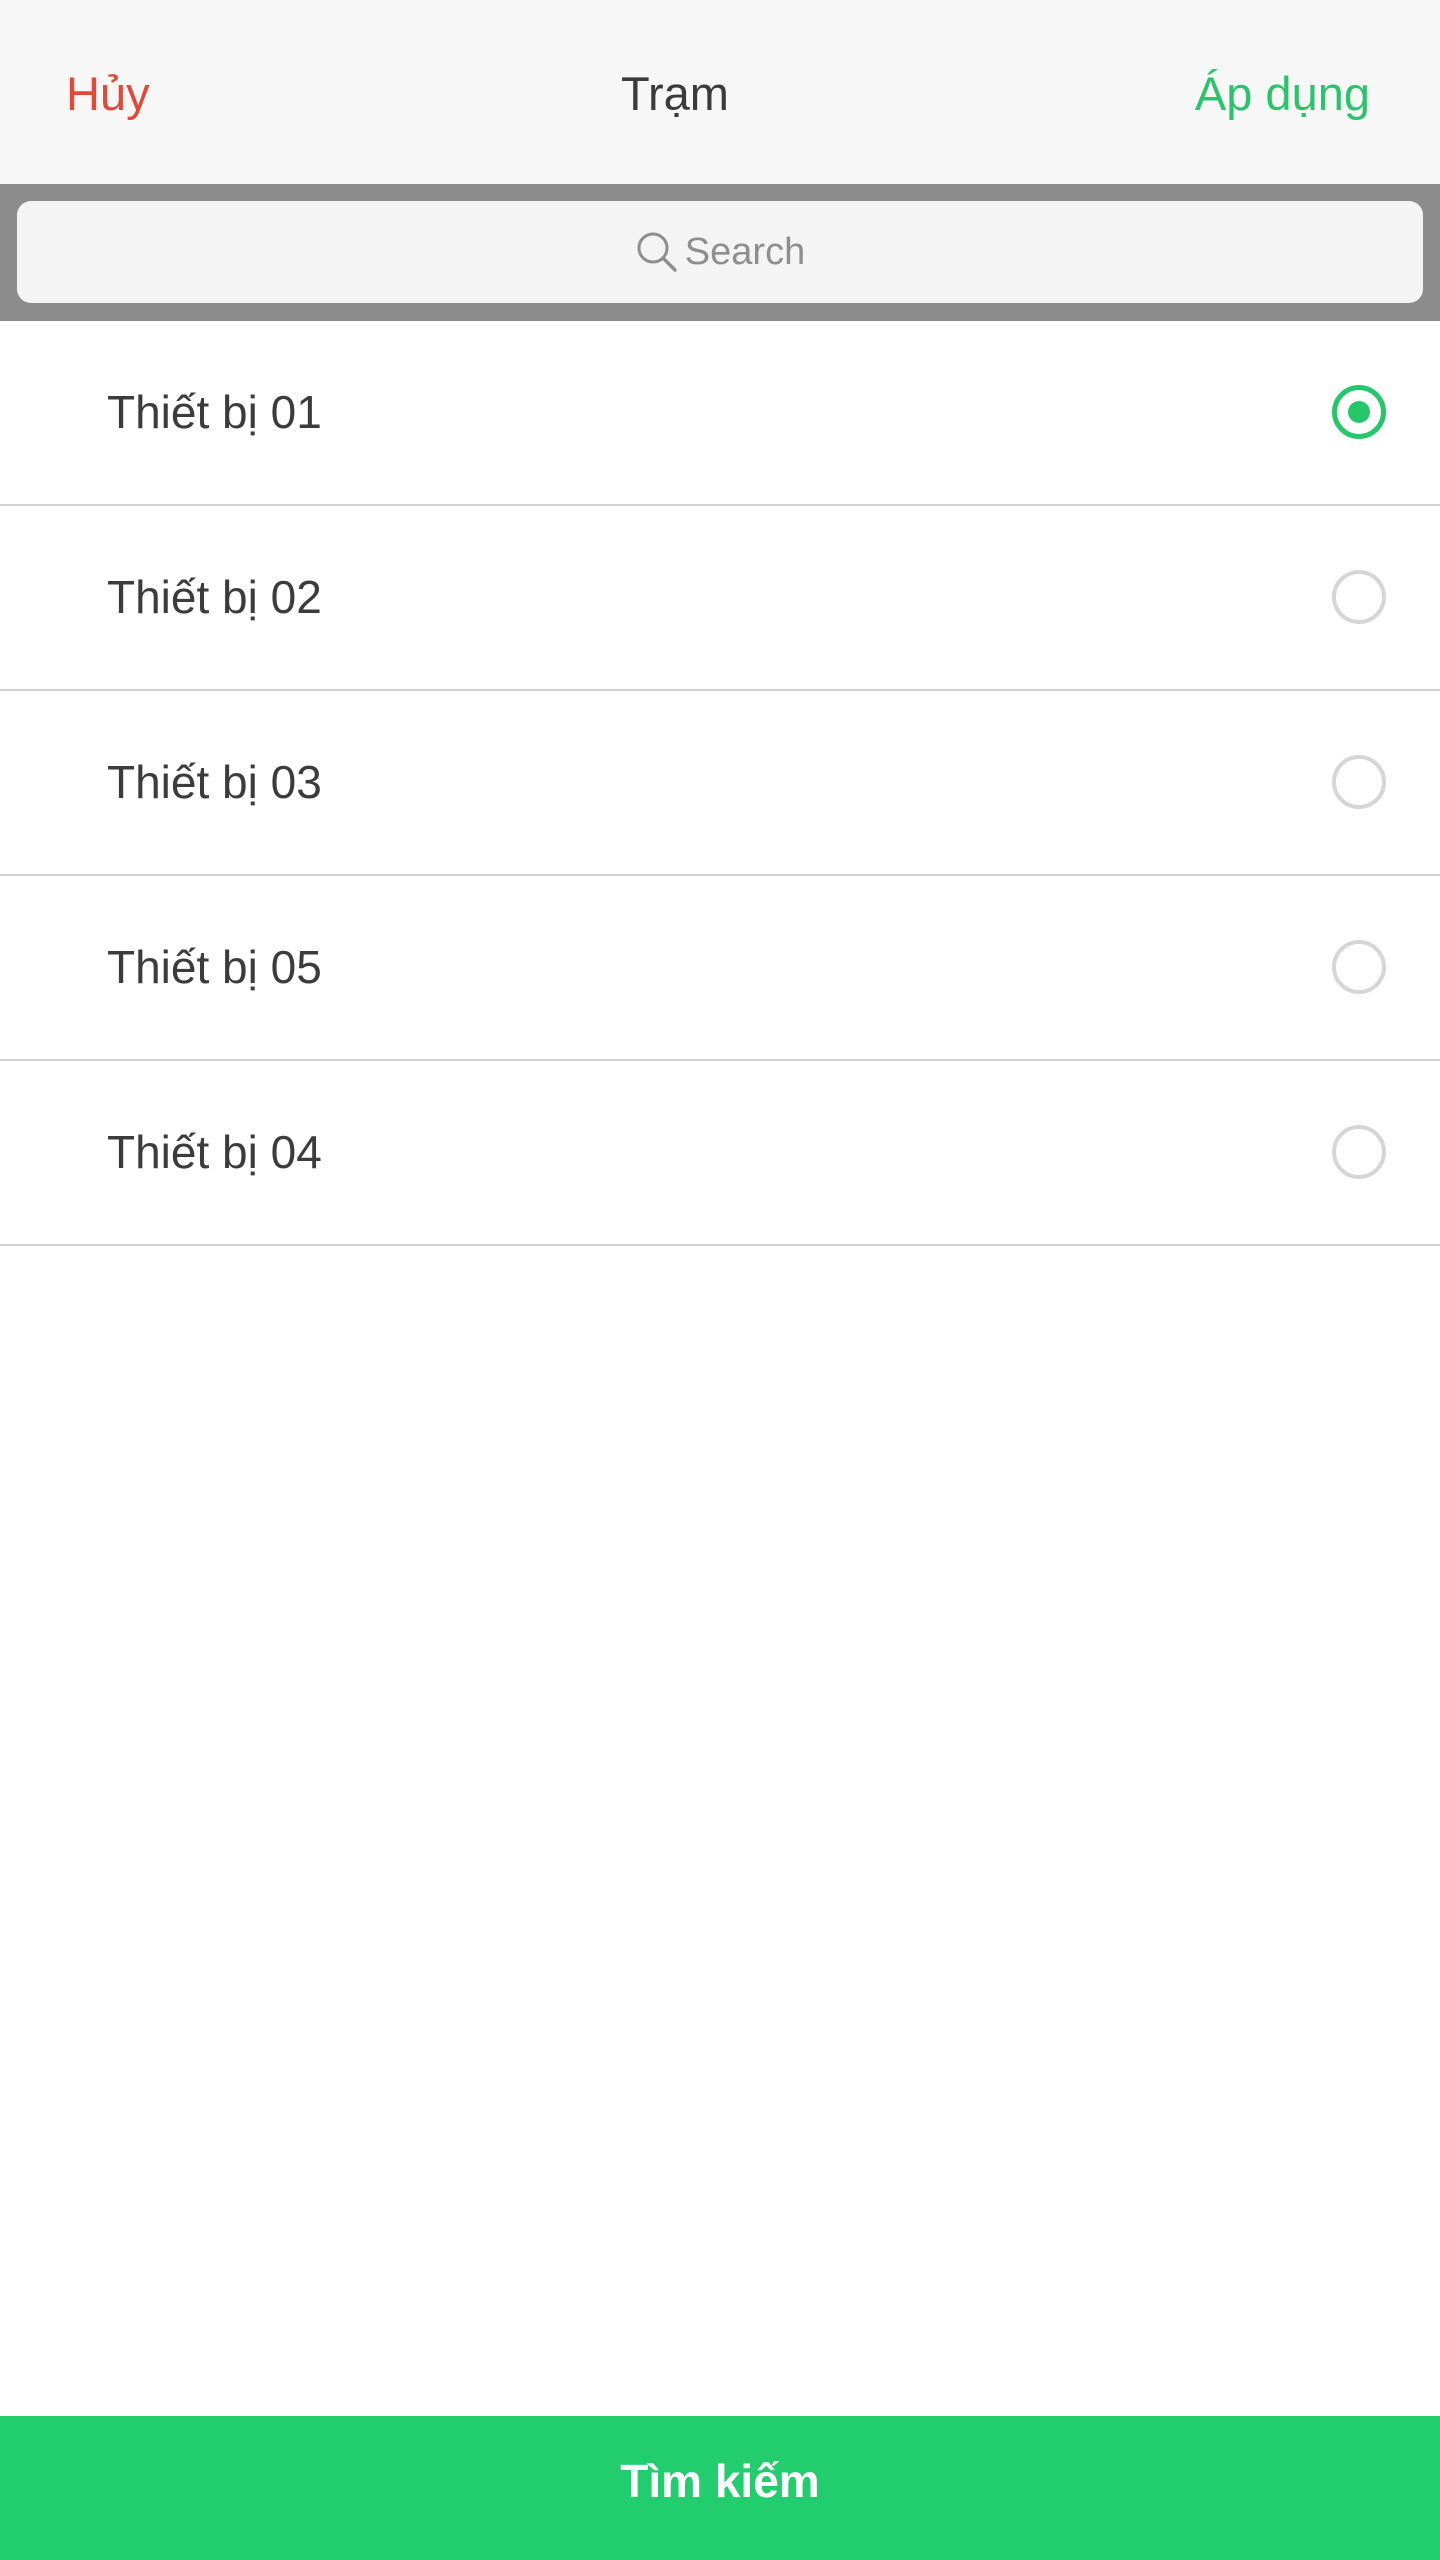  What do you see at coordinates (720, 413) in the screenshot?
I see `list-item-device-01: Thiết bị 01` at bounding box center [720, 413].